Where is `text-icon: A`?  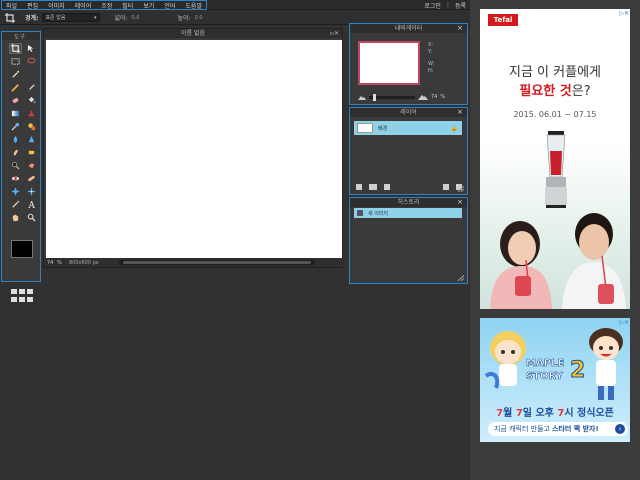 text-icon: A is located at coordinates (31, 205).